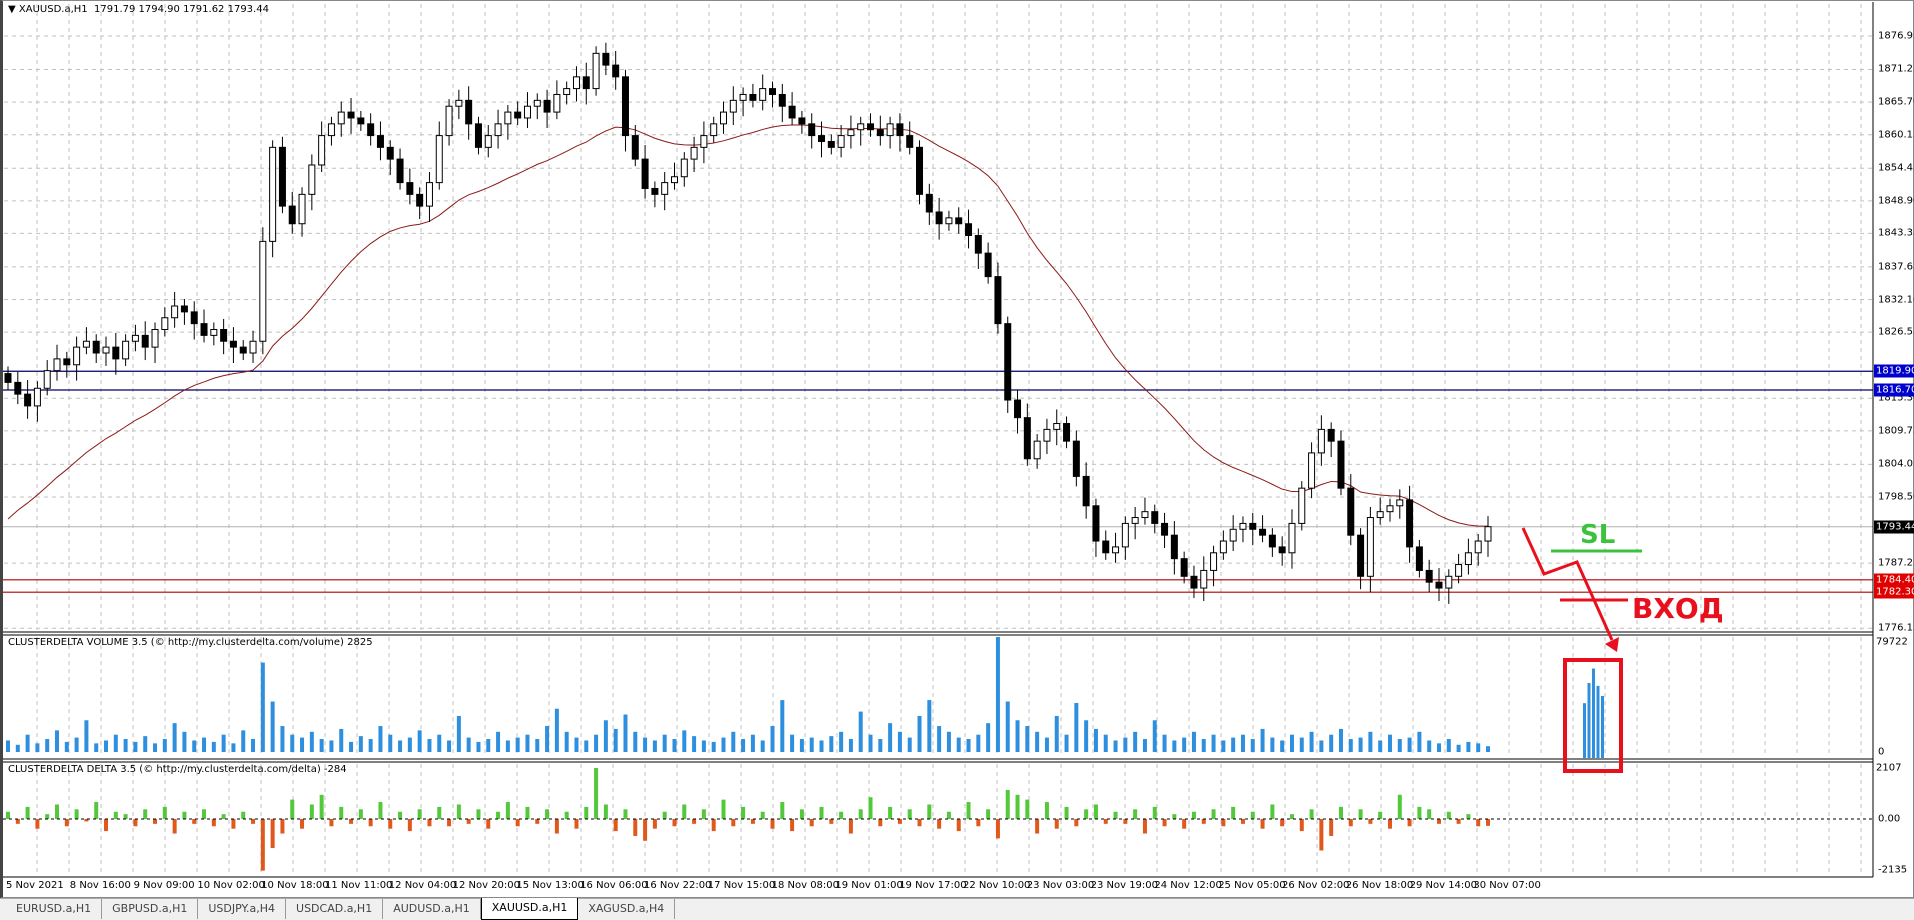  I want to click on price-tick-label: 1776.15, so click(1896, 628).